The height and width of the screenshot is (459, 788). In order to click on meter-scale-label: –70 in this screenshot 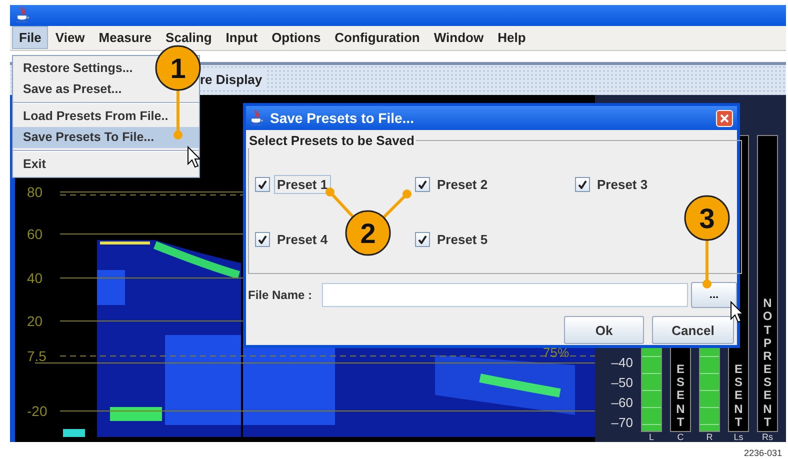, I will do `click(621, 423)`.